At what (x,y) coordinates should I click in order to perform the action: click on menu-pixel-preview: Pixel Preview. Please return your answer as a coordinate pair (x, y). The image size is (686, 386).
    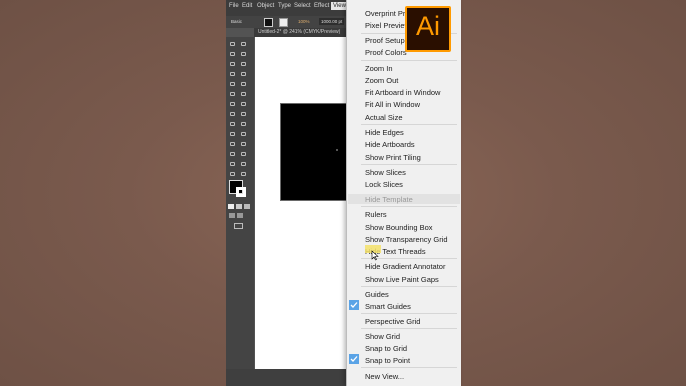
    Looking at the image, I should click on (387, 25).